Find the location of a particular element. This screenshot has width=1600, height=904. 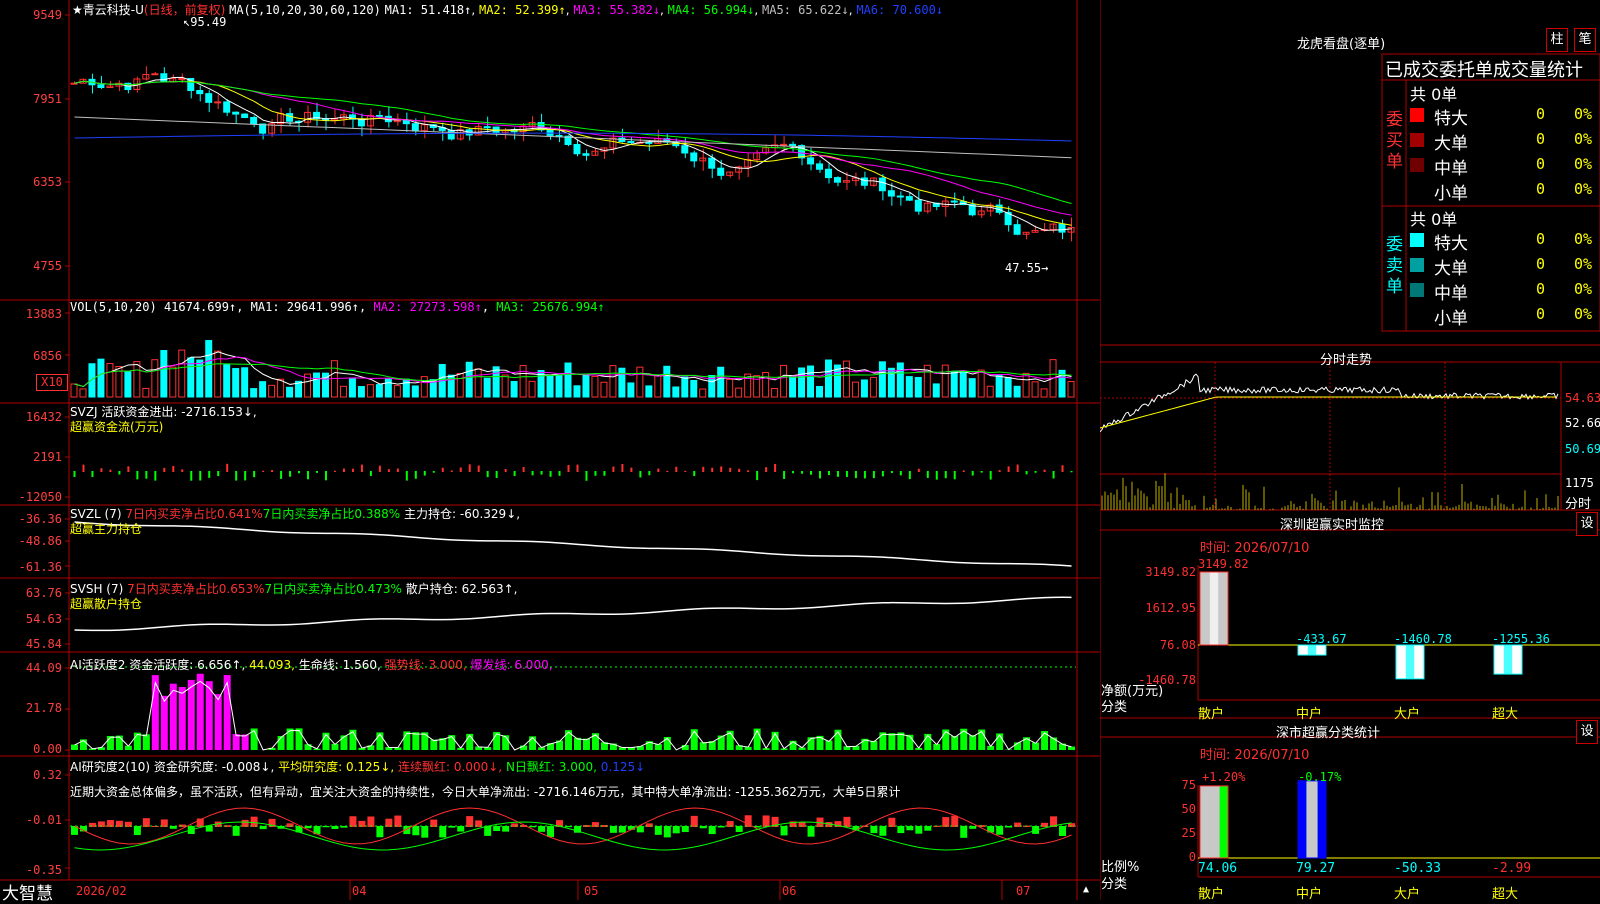

sell-row-label: 大单 is located at coordinates (1451, 266).